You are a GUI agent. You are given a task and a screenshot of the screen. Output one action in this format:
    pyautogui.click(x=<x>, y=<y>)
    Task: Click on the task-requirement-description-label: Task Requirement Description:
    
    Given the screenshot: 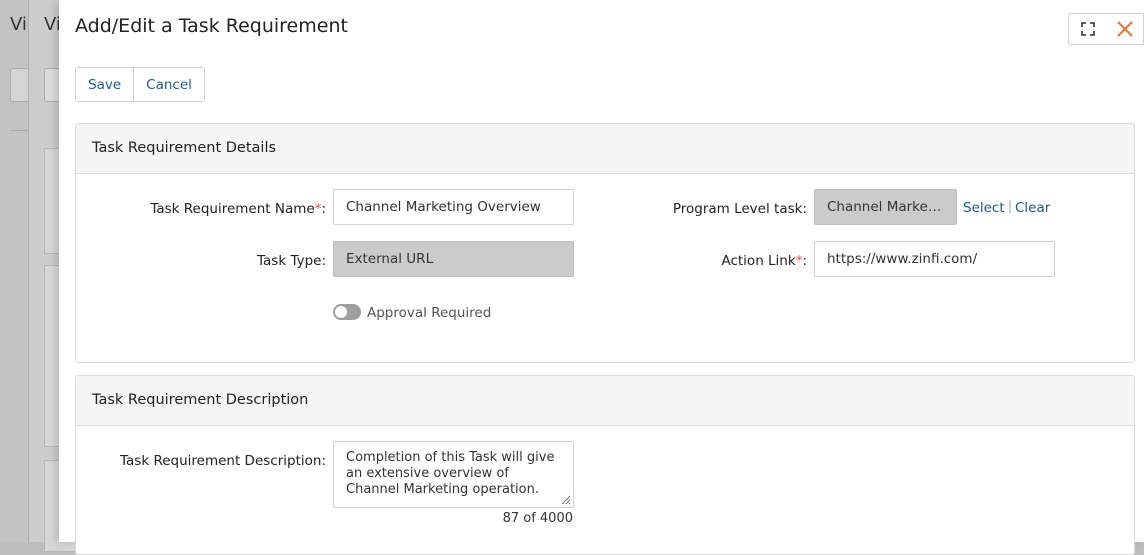 What is the action you would take?
    pyautogui.click(x=223, y=461)
    